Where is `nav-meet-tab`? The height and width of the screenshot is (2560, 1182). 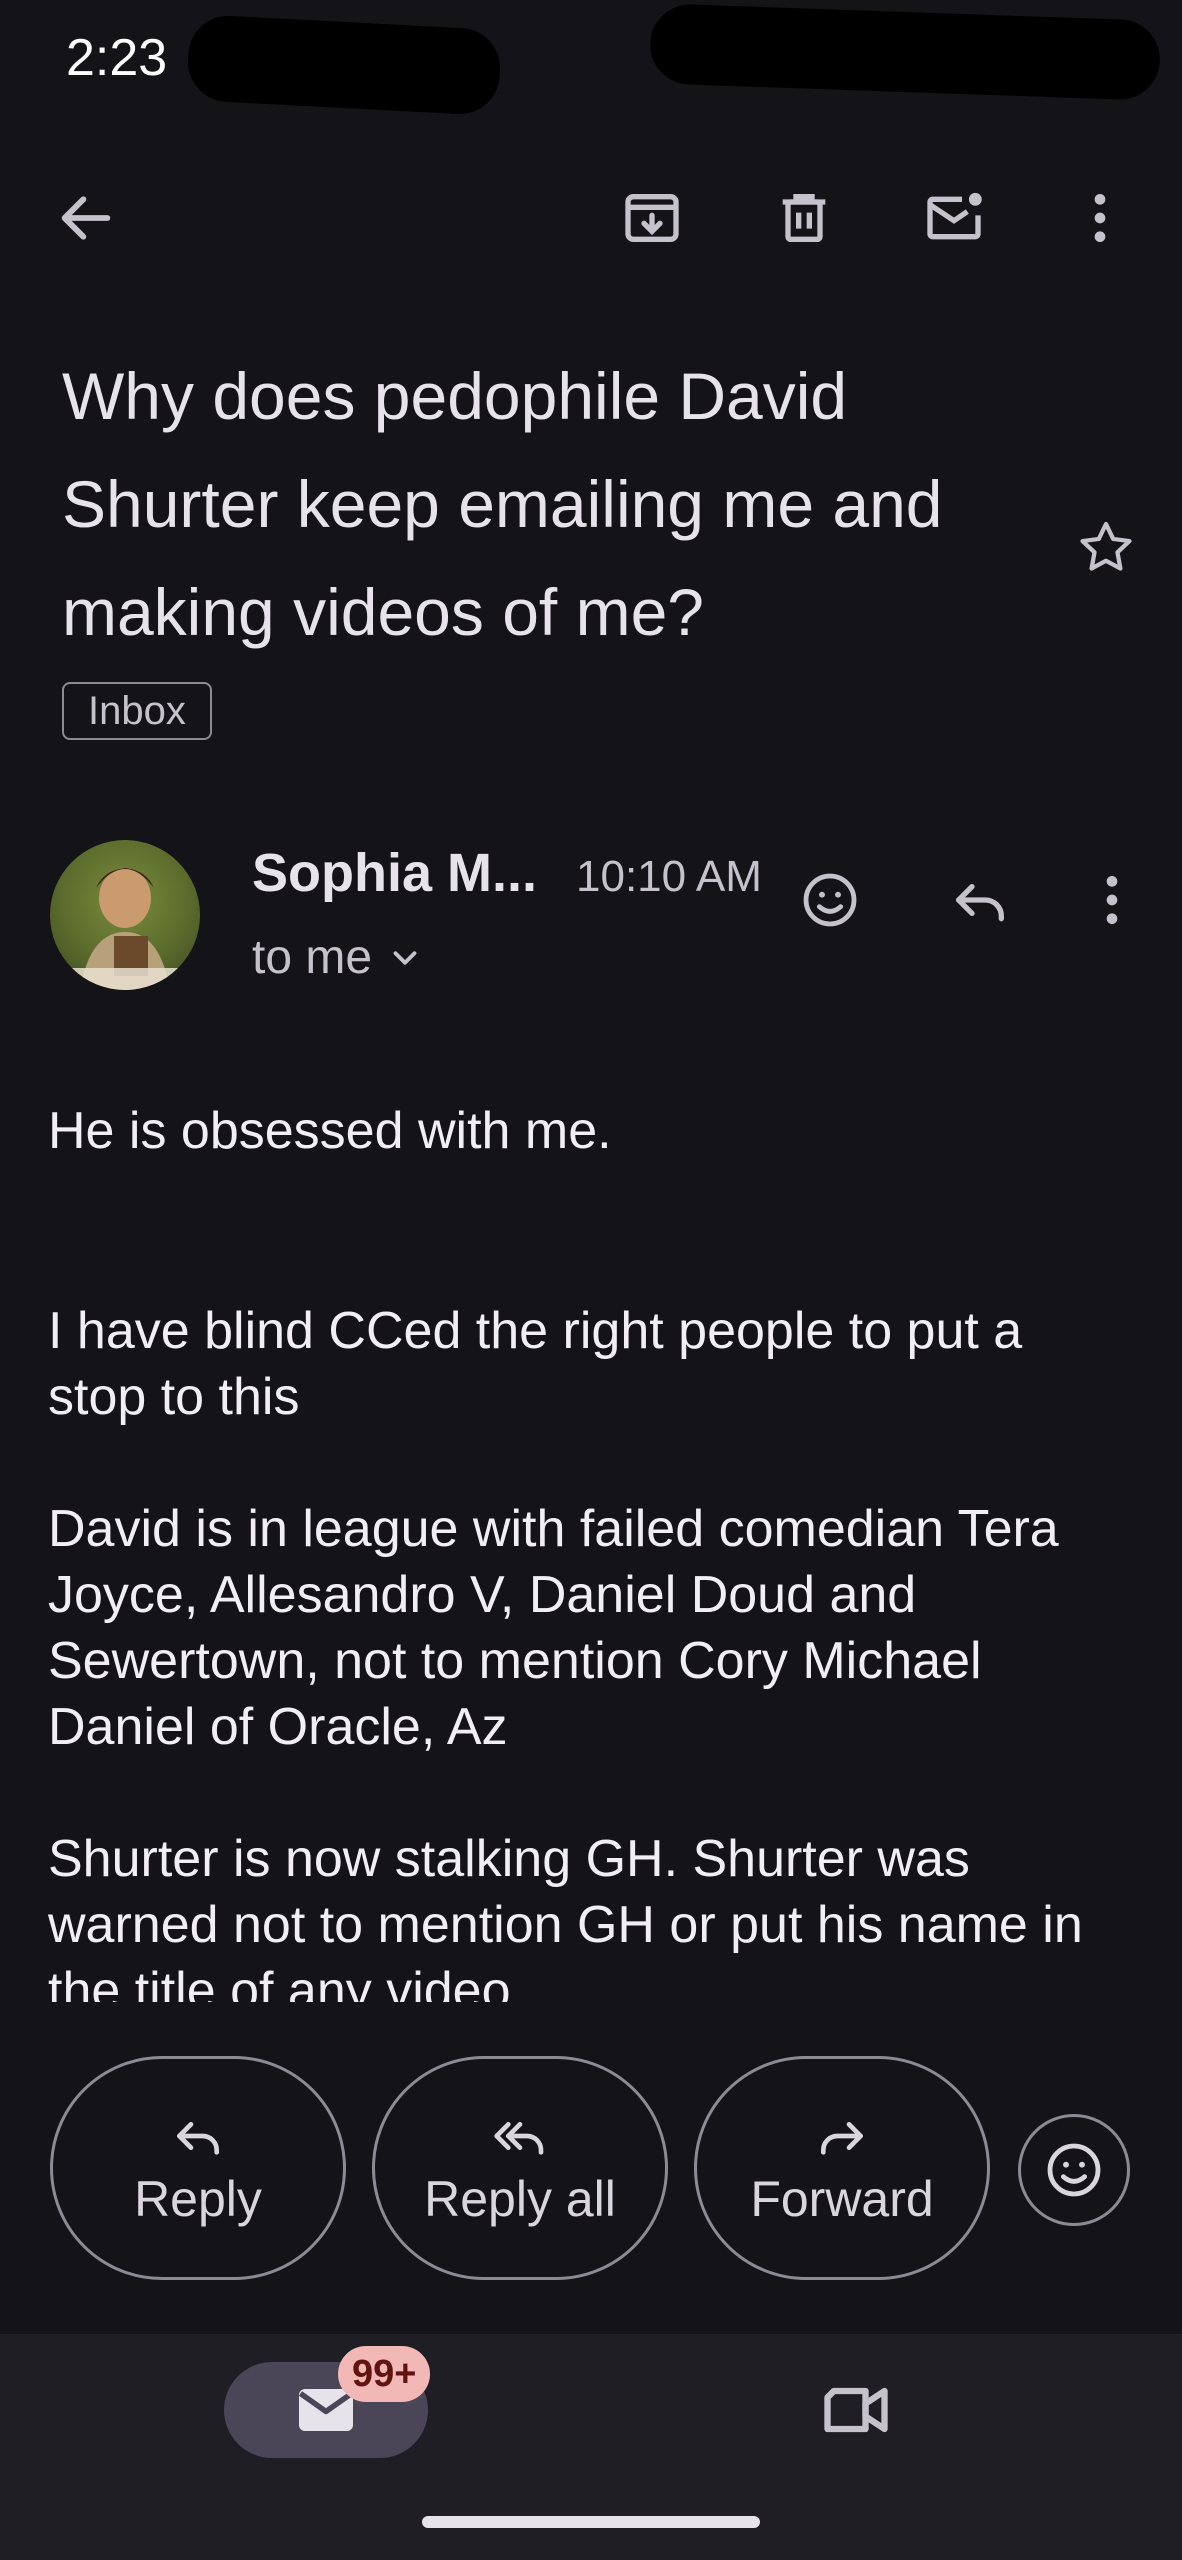
nav-meet-tab is located at coordinates (856, 2410).